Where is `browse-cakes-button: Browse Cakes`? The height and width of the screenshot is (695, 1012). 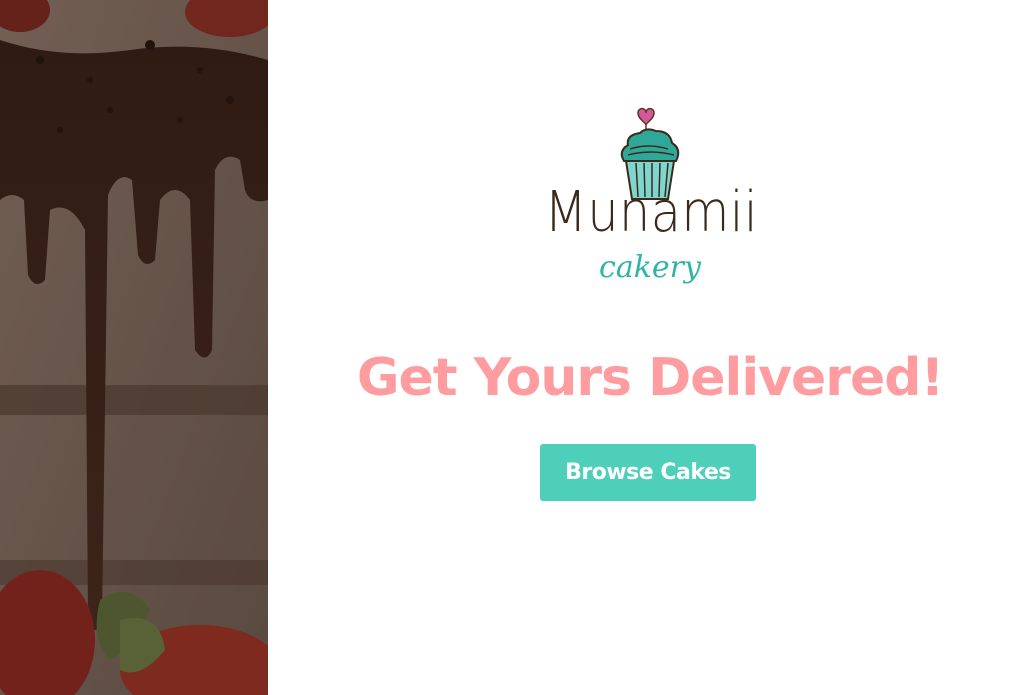 browse-cakes-button: Browse Cakes is located at coordinates (648, 472).